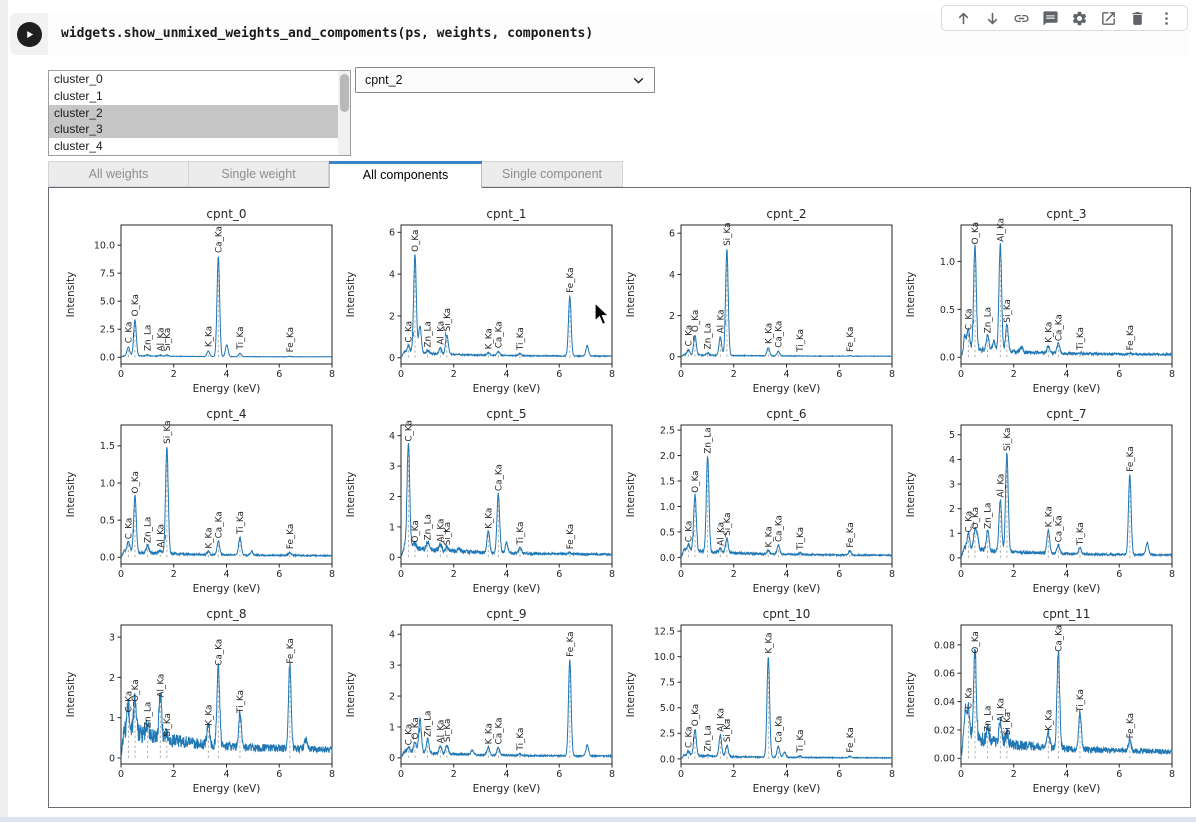  What do you see at coordinates (1021, 18) in the screenshot?
I see `copy-link-icon` at bounding box center [1021, 18].